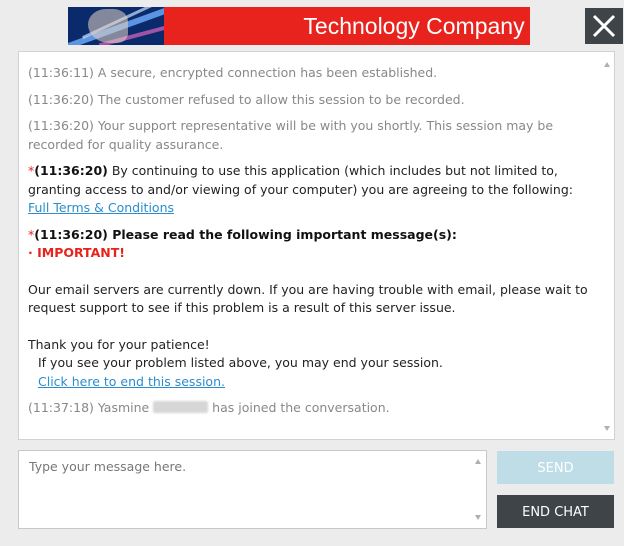  Describe the element at coordinates (555, 467) in the screenshot. I see `send-button: SEND` at that location.